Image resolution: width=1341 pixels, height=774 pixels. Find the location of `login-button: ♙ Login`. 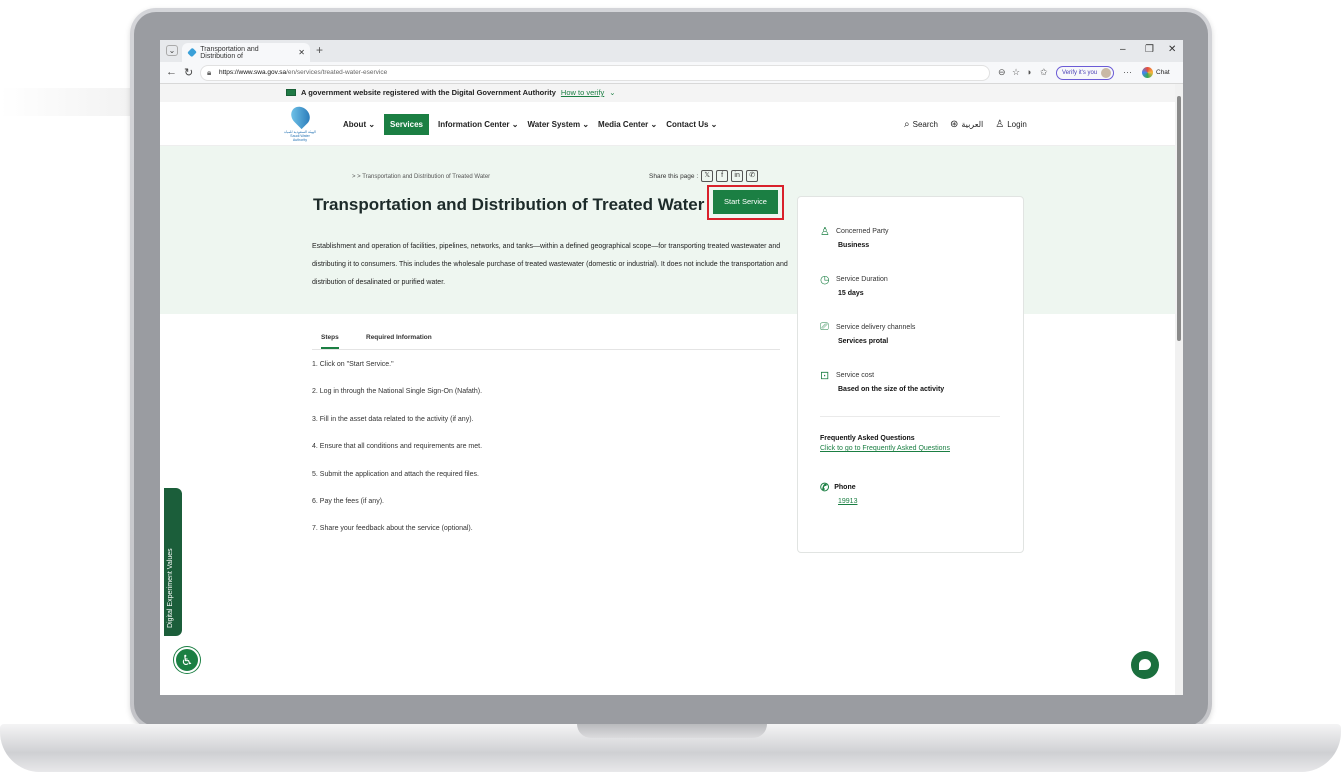

login-button: ♙ Login is located at coordinates (1011, 124).